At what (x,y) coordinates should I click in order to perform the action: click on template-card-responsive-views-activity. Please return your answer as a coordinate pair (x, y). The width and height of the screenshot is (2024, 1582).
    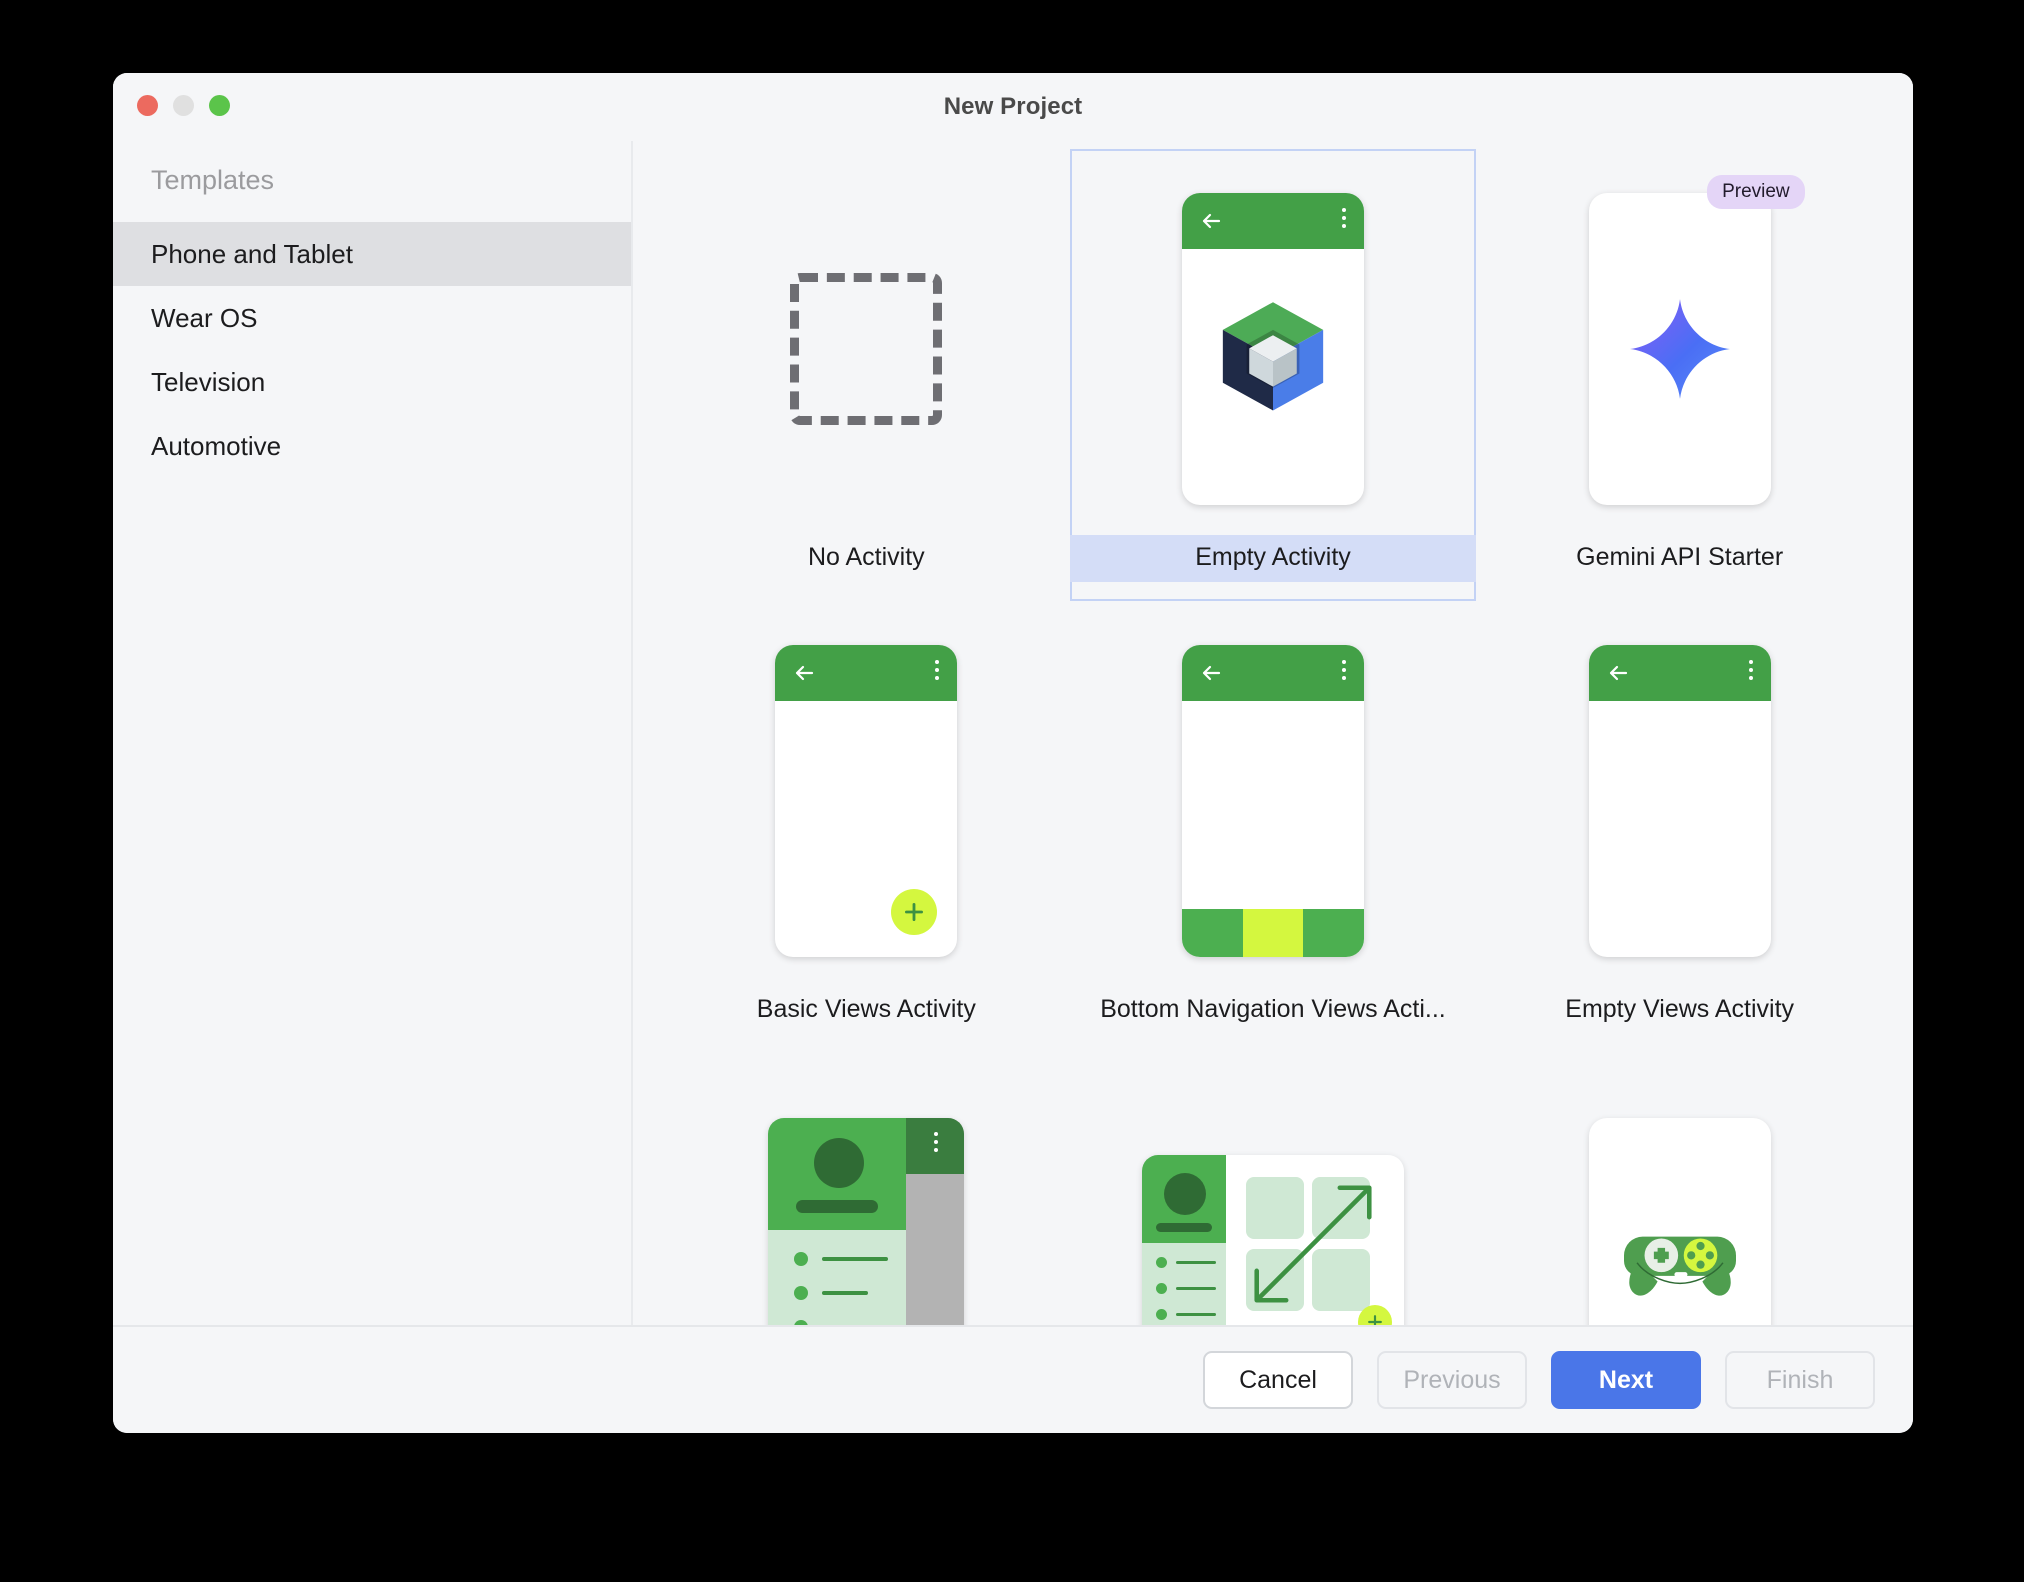
    Looking at the image, I should click on (1273, 1189).